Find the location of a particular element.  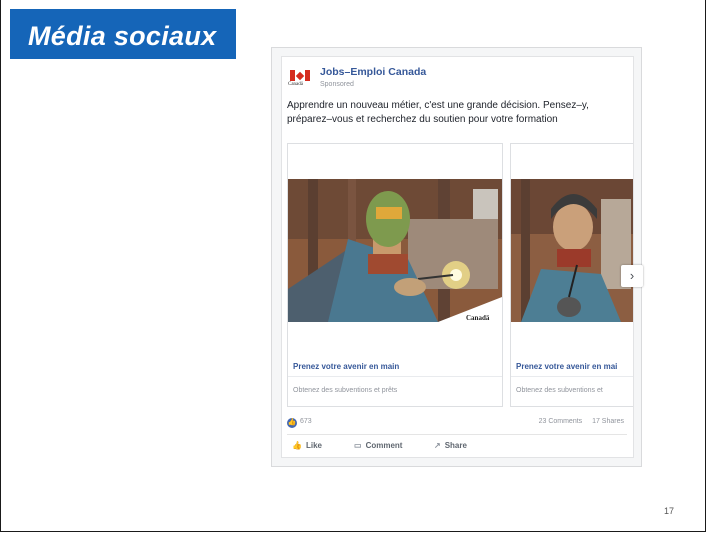

like-button: 👍 Like is located at coordinates (307, 445).